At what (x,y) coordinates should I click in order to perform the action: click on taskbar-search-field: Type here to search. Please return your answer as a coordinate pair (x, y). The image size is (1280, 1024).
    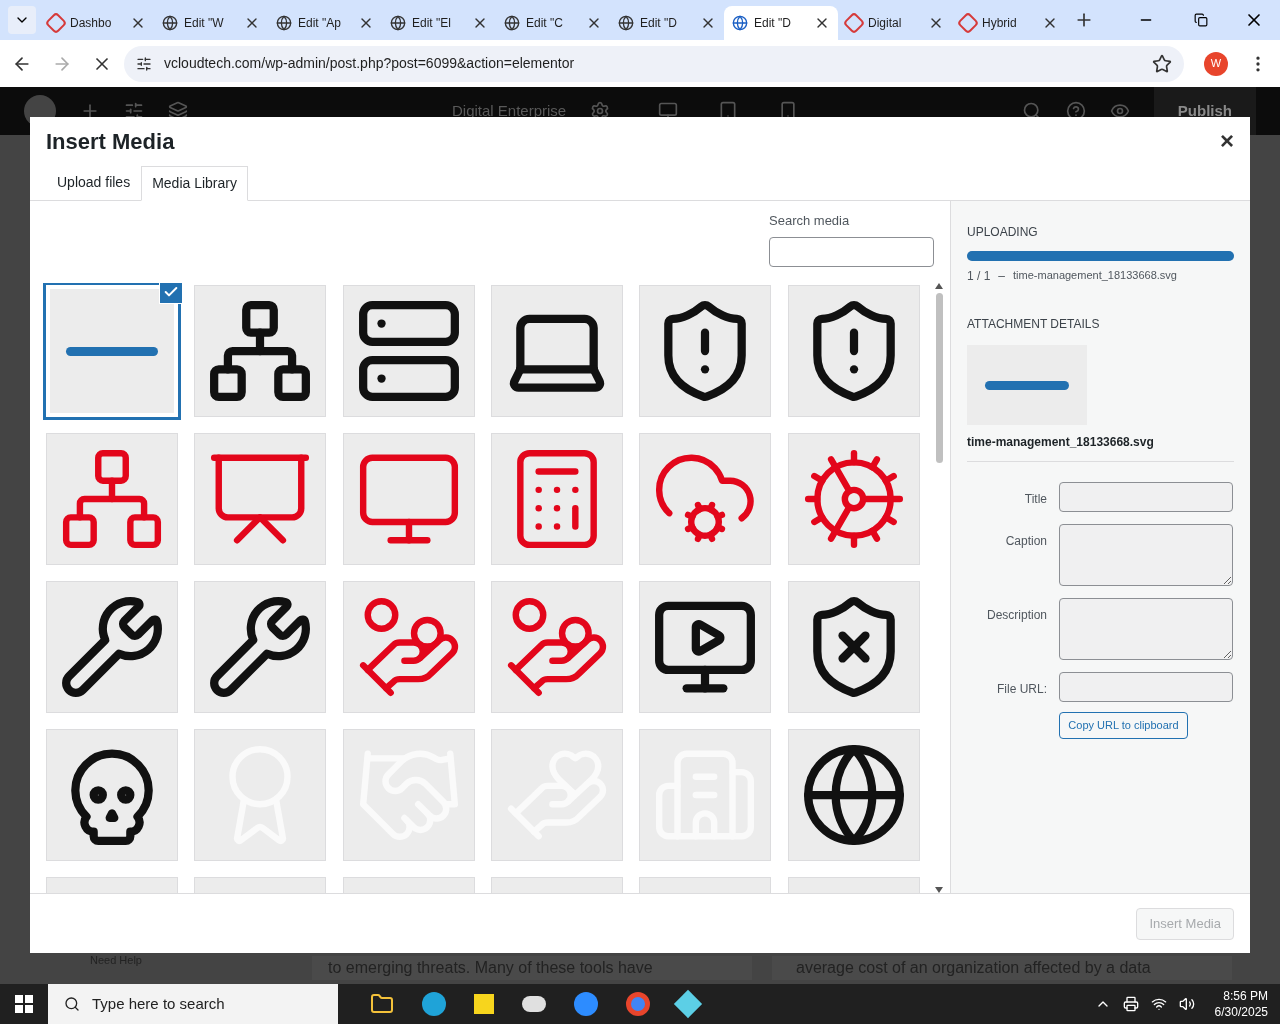
    Looking at the image, I should click on (193, 1004).